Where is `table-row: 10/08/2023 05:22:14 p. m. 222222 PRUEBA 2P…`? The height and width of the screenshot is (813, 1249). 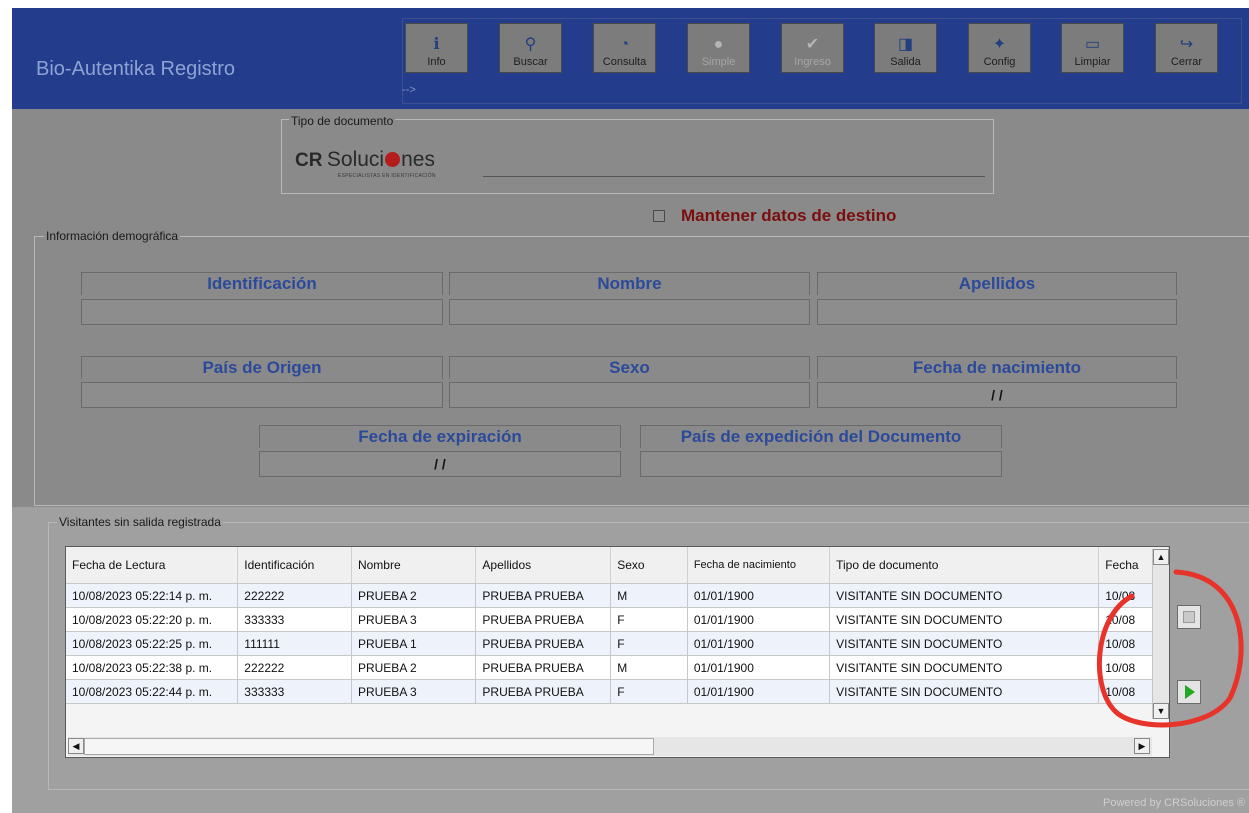
table-row: 10/08/2023 05:22:14 p. m. 222222 PRUEBA 2P… is located at coordinates (617, 595).